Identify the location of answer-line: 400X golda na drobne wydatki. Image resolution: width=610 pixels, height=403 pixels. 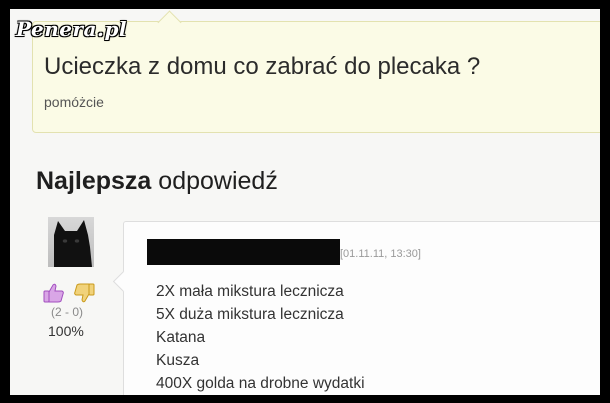
(260, 383).